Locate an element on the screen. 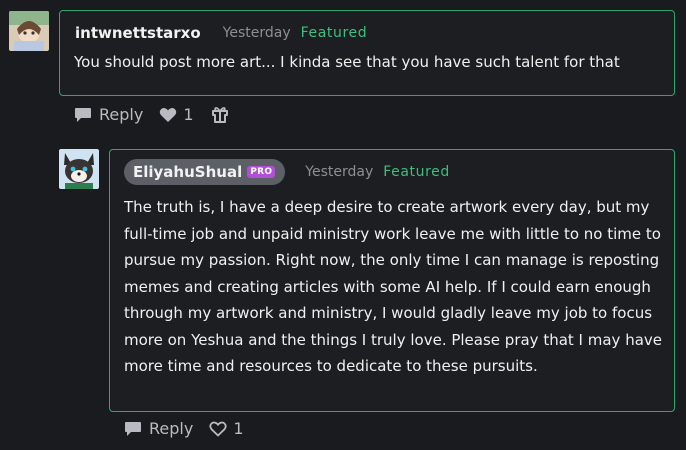 The height and width of the screenshot is (450, 686). pro-badge: PRO is located at coordinates (261, 172).